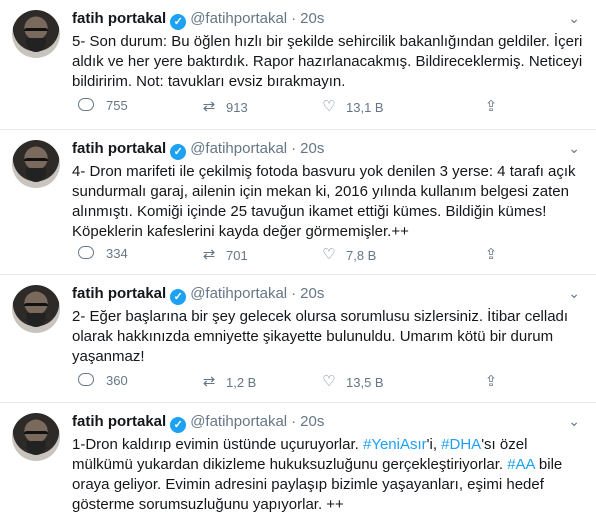  What do you see at coordinates (103, 105) in the screenshot?
I see `reply-button: 755` at bounding box center [103, 105].